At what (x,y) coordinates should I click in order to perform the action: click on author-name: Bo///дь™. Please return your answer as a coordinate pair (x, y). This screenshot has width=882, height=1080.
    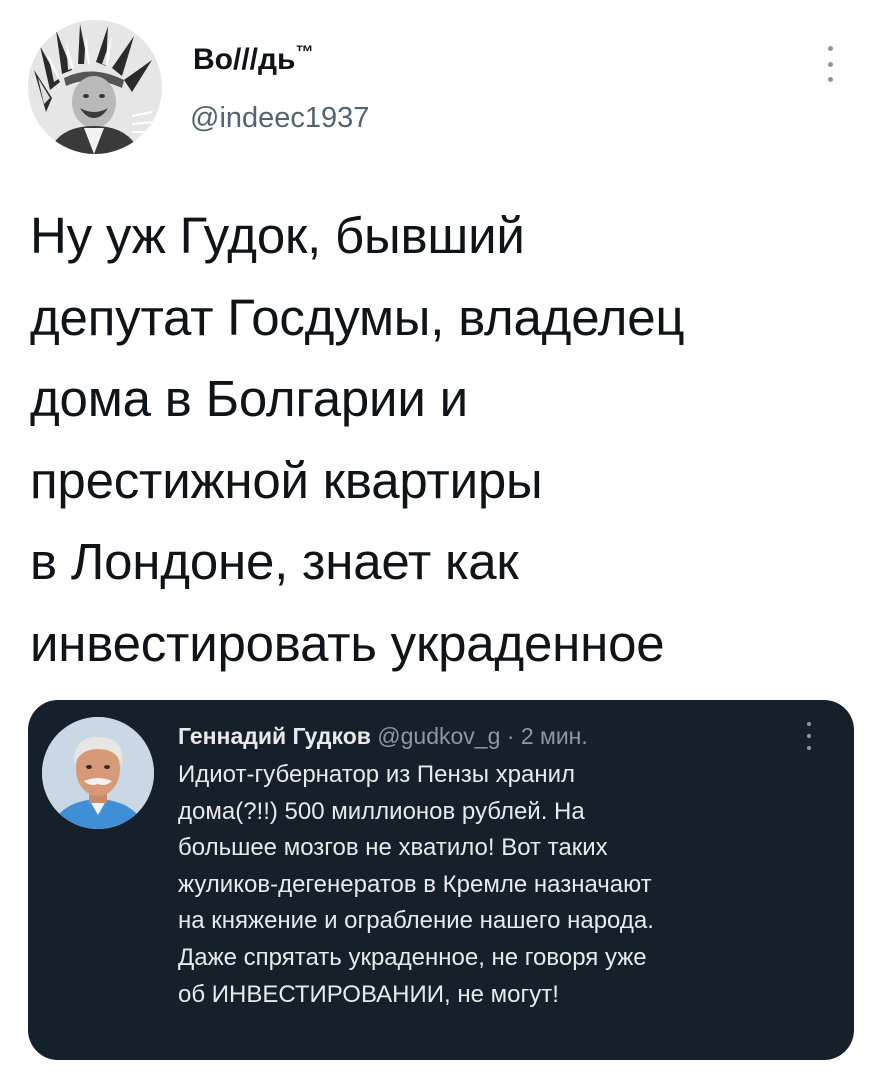
    Looking at the image, I should click on (253, 59).